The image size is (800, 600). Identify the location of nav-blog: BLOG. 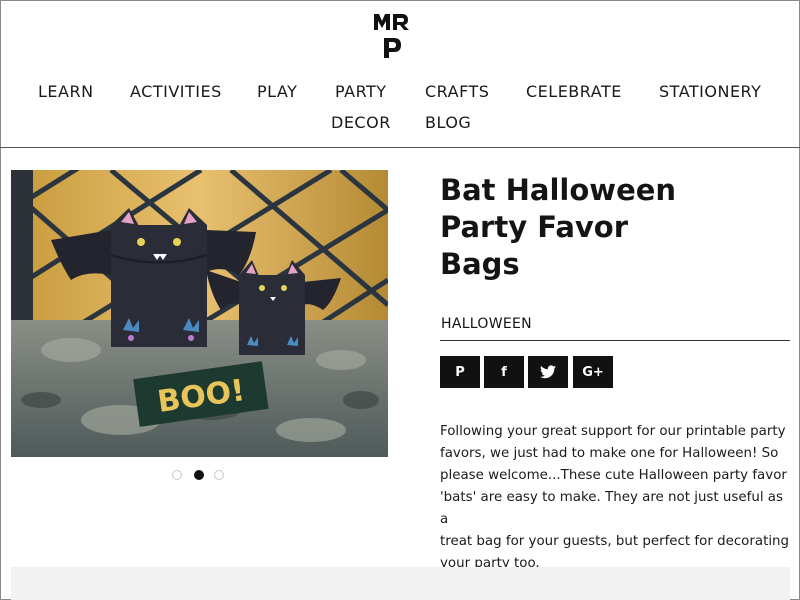
(448, 122).